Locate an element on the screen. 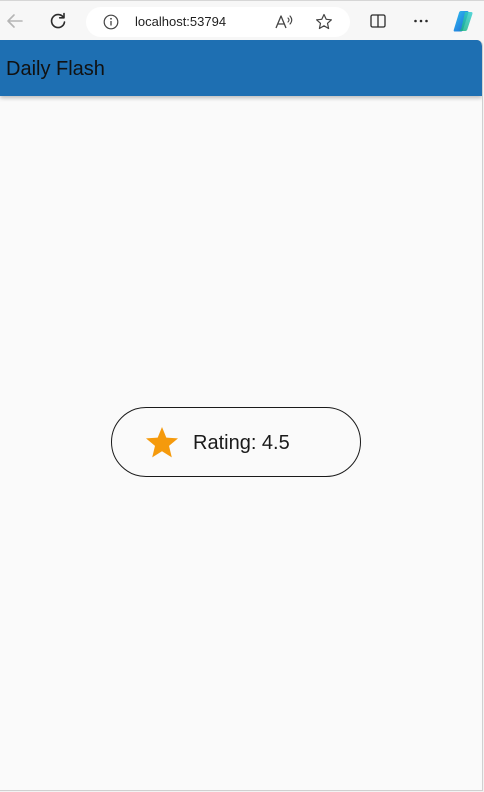 This screenshot has width=484, height=792. back-arrow-icon is located at coordinates (15, 21).